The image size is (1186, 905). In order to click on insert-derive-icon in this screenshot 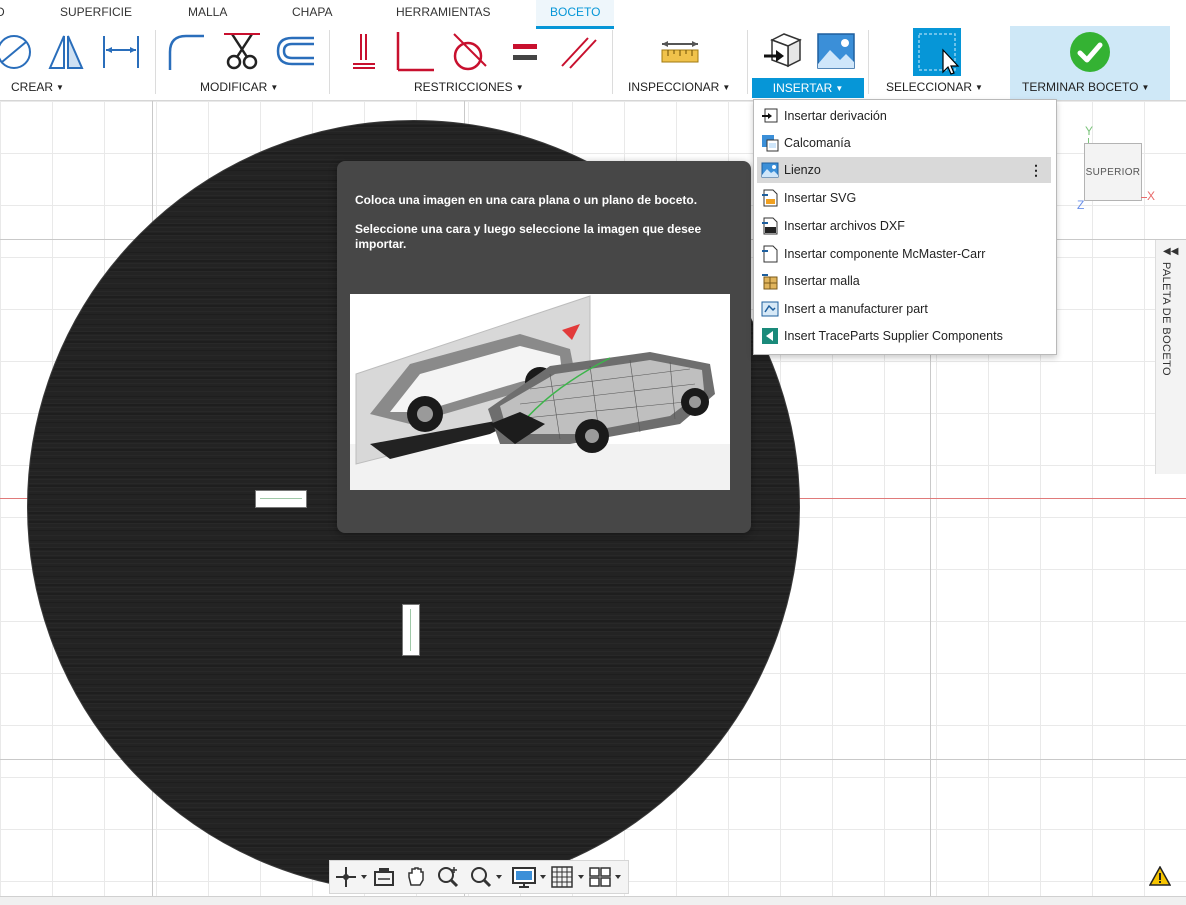, I will do `click(782, 51)`.